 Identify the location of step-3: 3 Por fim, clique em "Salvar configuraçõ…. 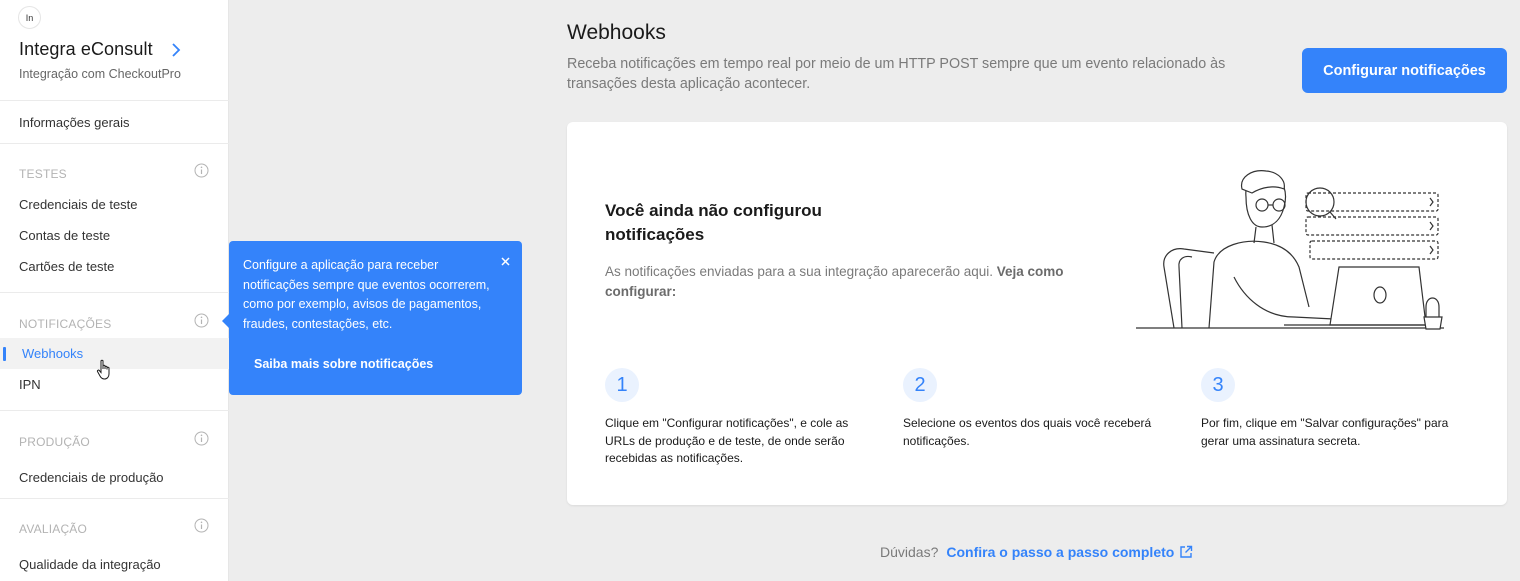
(1338, 409).